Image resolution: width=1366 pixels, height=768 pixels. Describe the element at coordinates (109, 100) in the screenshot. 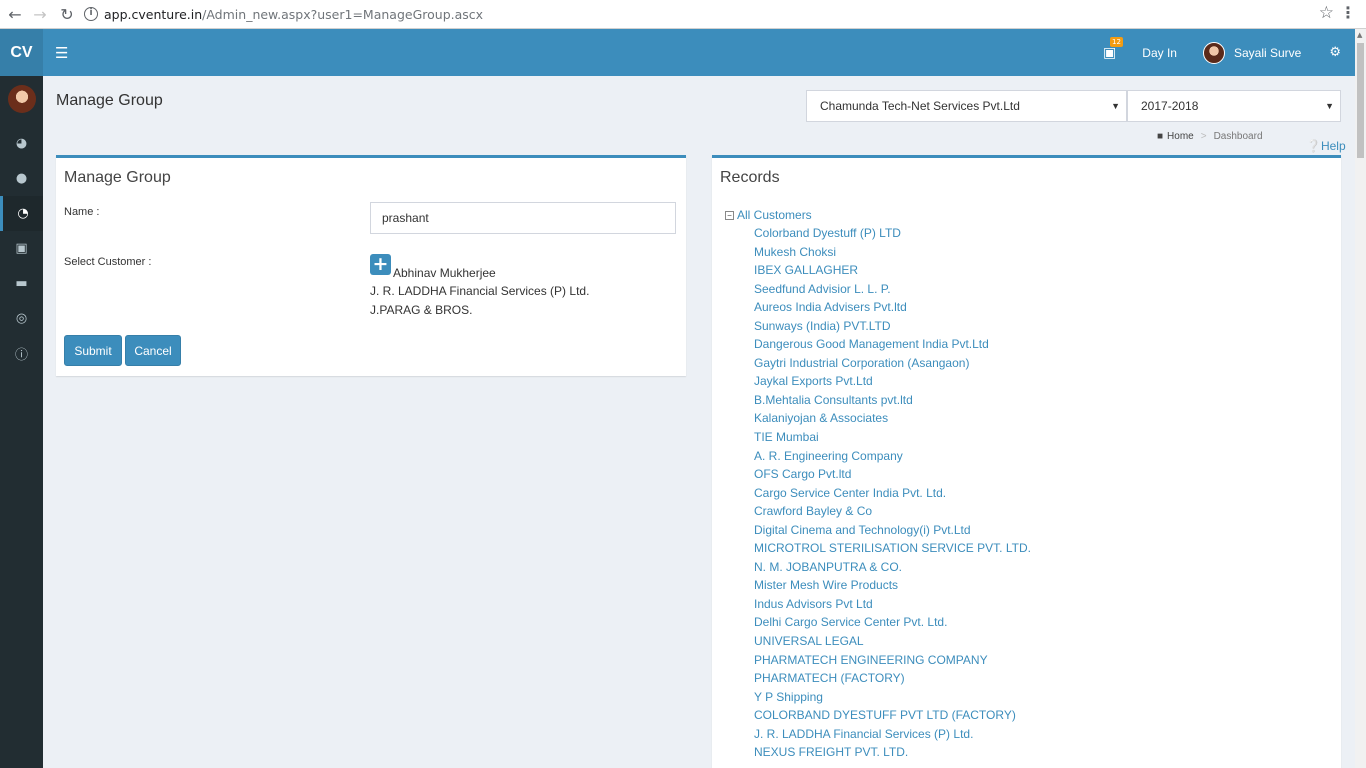

I see `page-title: Manage Group` at that location.